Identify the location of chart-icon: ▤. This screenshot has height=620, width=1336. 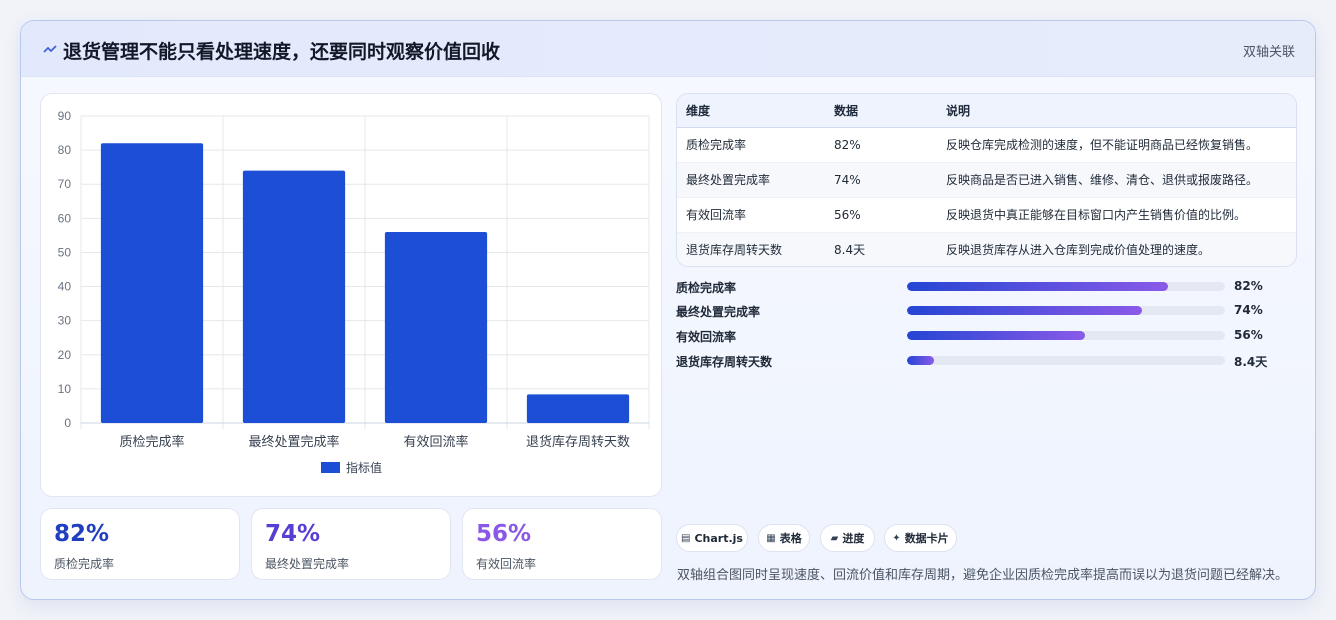
(686, 538).